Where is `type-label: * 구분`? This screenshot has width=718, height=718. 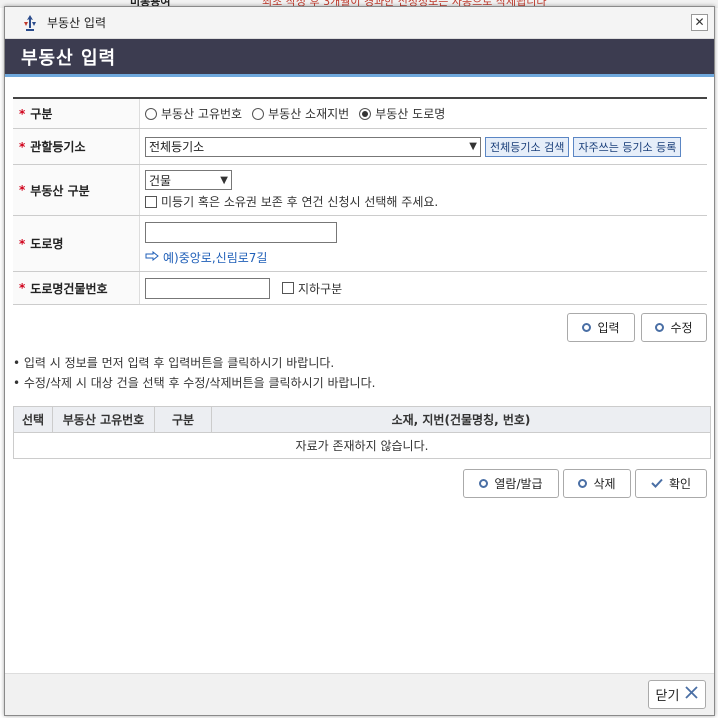 type-label: * 구분 is located at coordinates (76, 113).